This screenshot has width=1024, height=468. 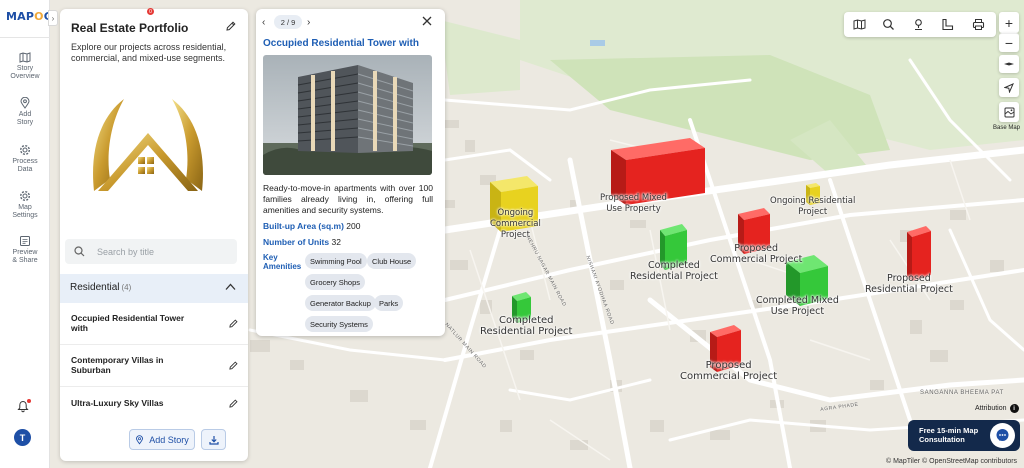 What do you see at coordinates (515, 224) in the screenshot?
I see `marker-label: Ongoing Commercial Project` at bounding box center [515, 224].